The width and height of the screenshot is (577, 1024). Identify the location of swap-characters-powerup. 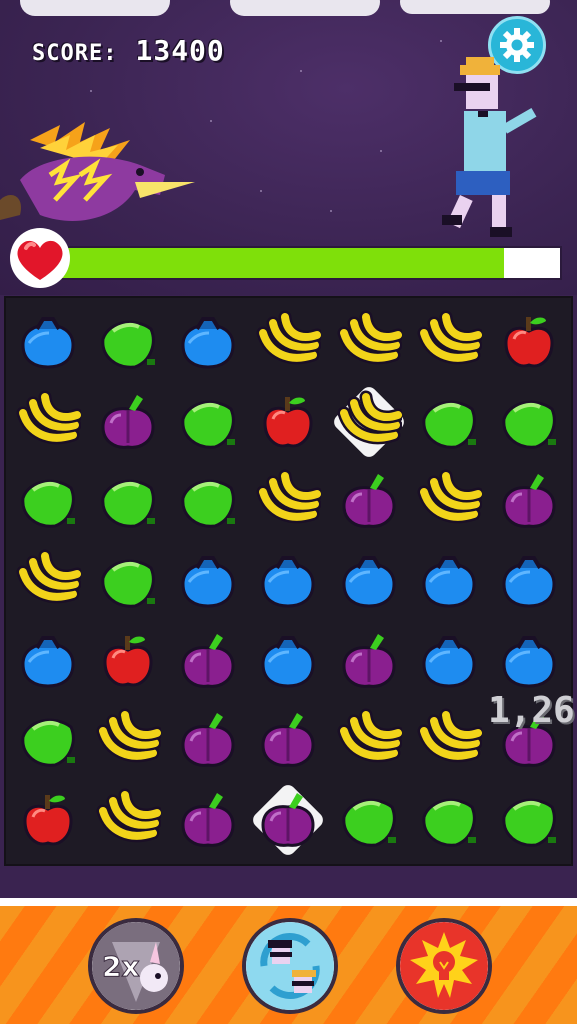
(290, 966).